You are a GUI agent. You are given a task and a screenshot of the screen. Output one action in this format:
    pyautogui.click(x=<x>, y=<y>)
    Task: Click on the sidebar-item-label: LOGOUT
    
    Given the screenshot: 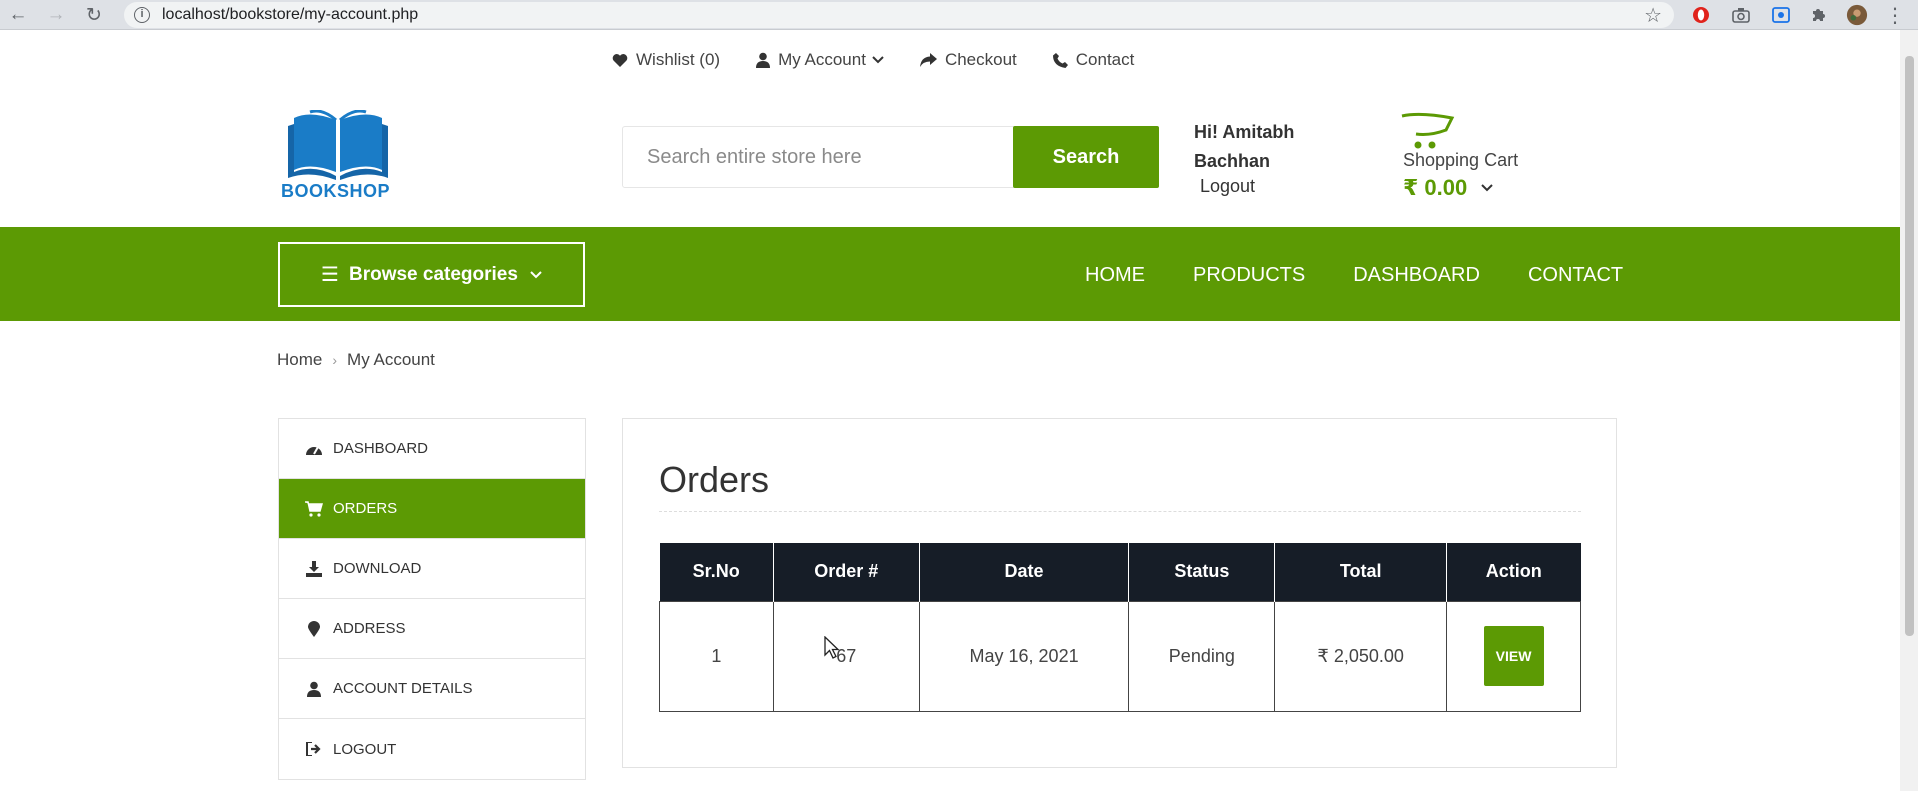 What is the action you would take?
    pyautogui.click(x=365, y=749)
    